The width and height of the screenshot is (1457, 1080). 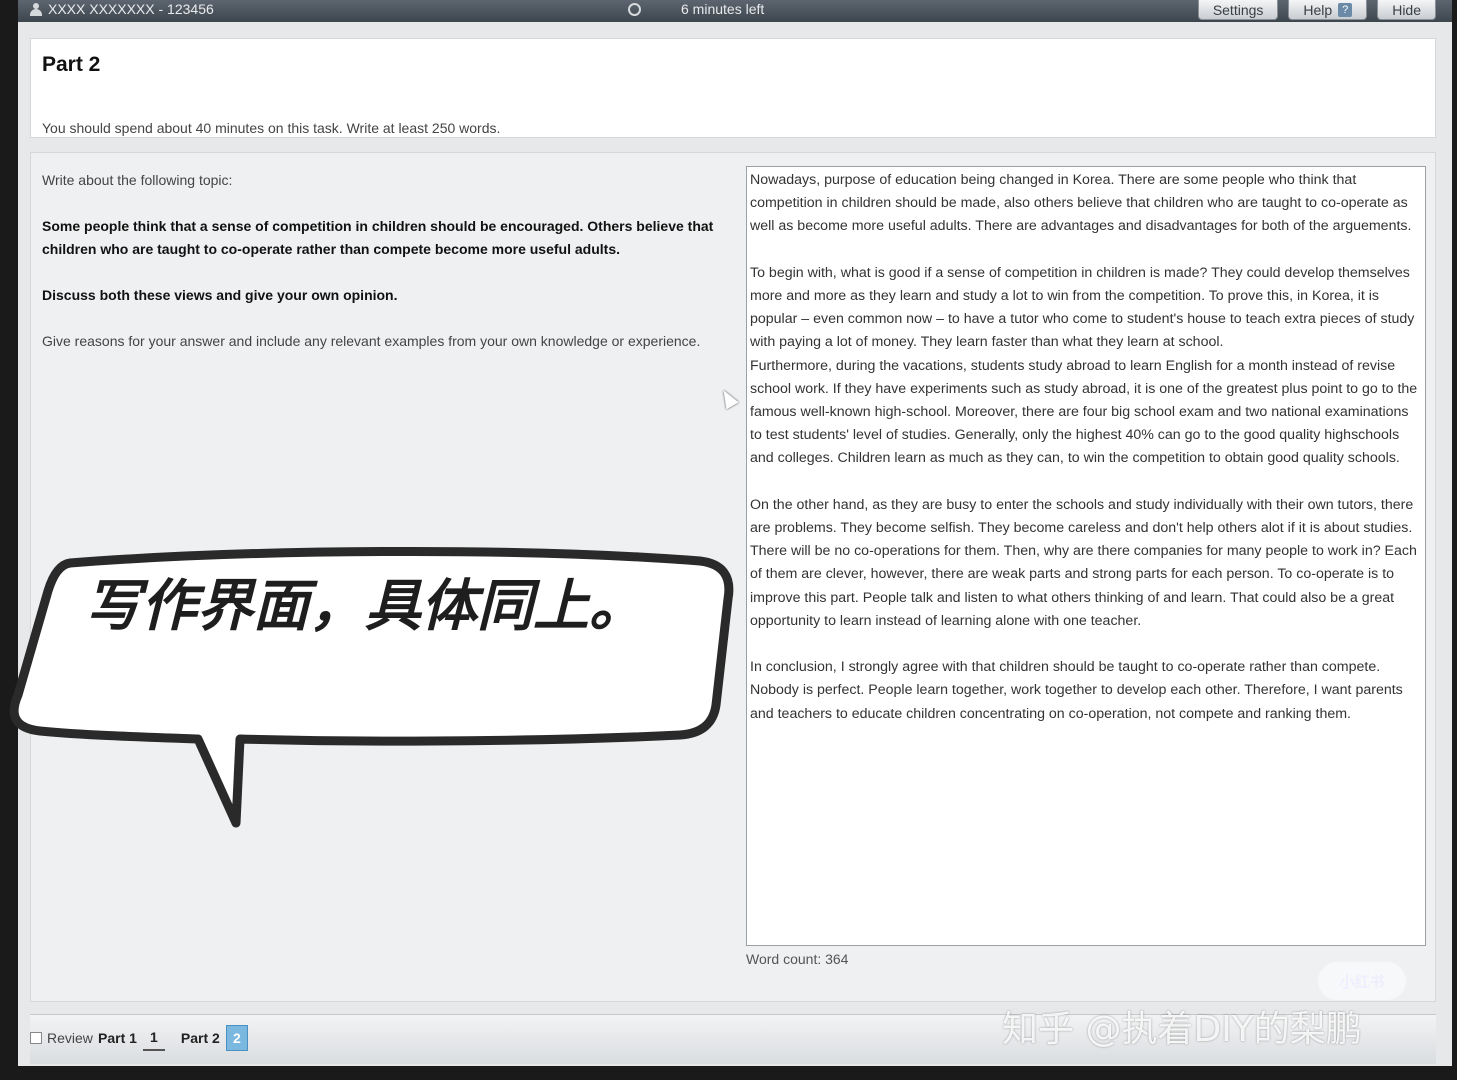 I want to click on candidate-info: XXXX XXXXXXX - 123456, so click(x=122, y=9).